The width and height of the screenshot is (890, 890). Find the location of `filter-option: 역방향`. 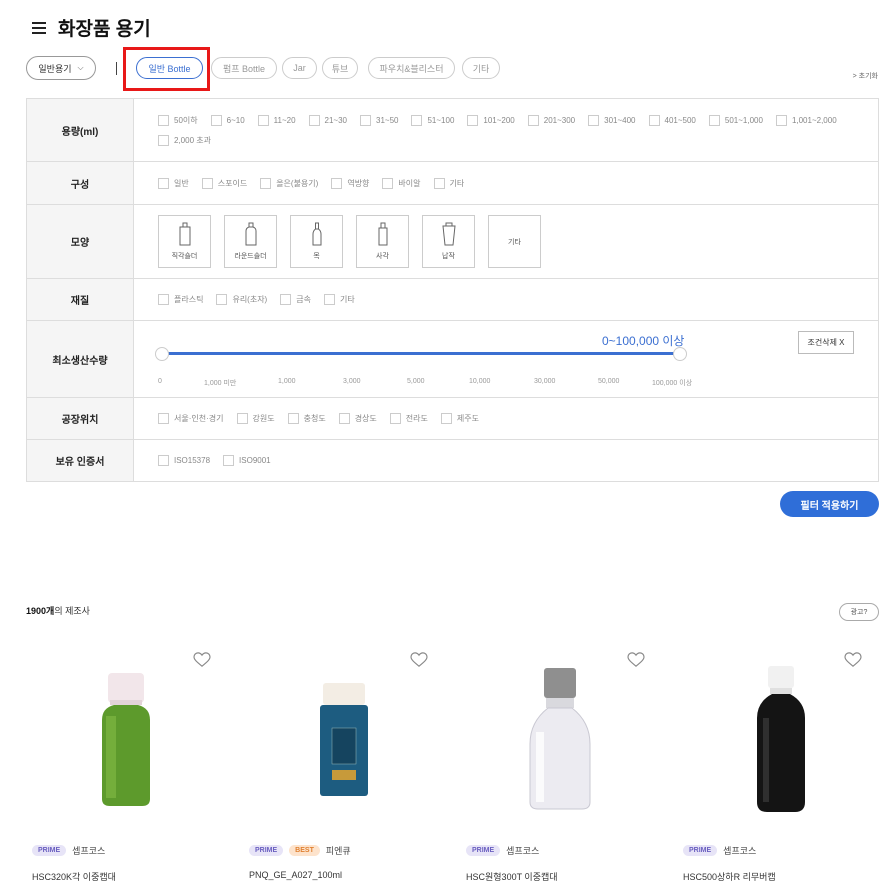

filter-option: 역방향 is located at coordinates (350, 183).